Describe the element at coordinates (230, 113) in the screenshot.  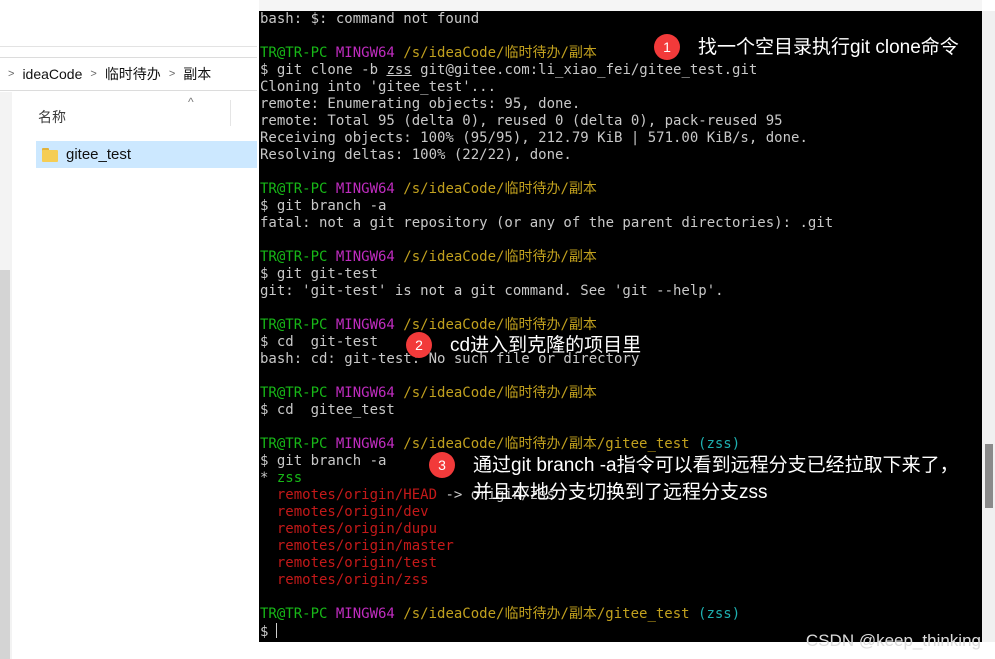
I see `column-divider` at that location.